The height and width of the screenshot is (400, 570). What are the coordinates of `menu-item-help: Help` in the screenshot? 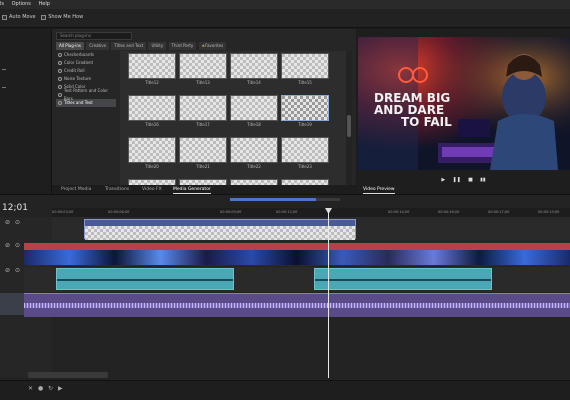 It's located at (43, 4).